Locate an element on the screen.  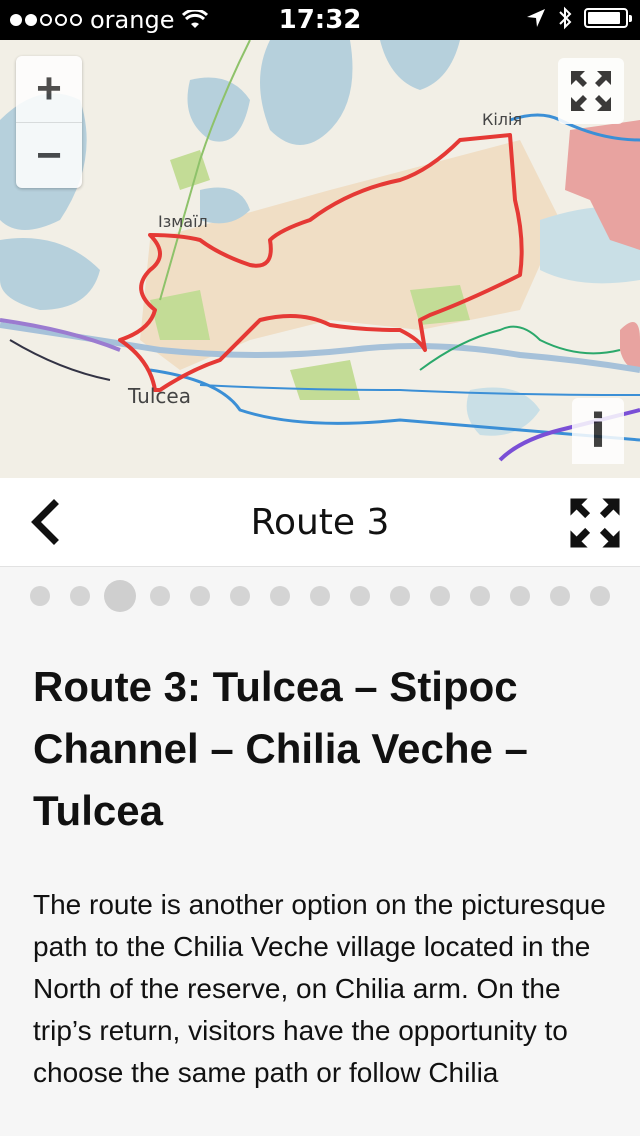
page-indicator is located at coordinates (320, 596).